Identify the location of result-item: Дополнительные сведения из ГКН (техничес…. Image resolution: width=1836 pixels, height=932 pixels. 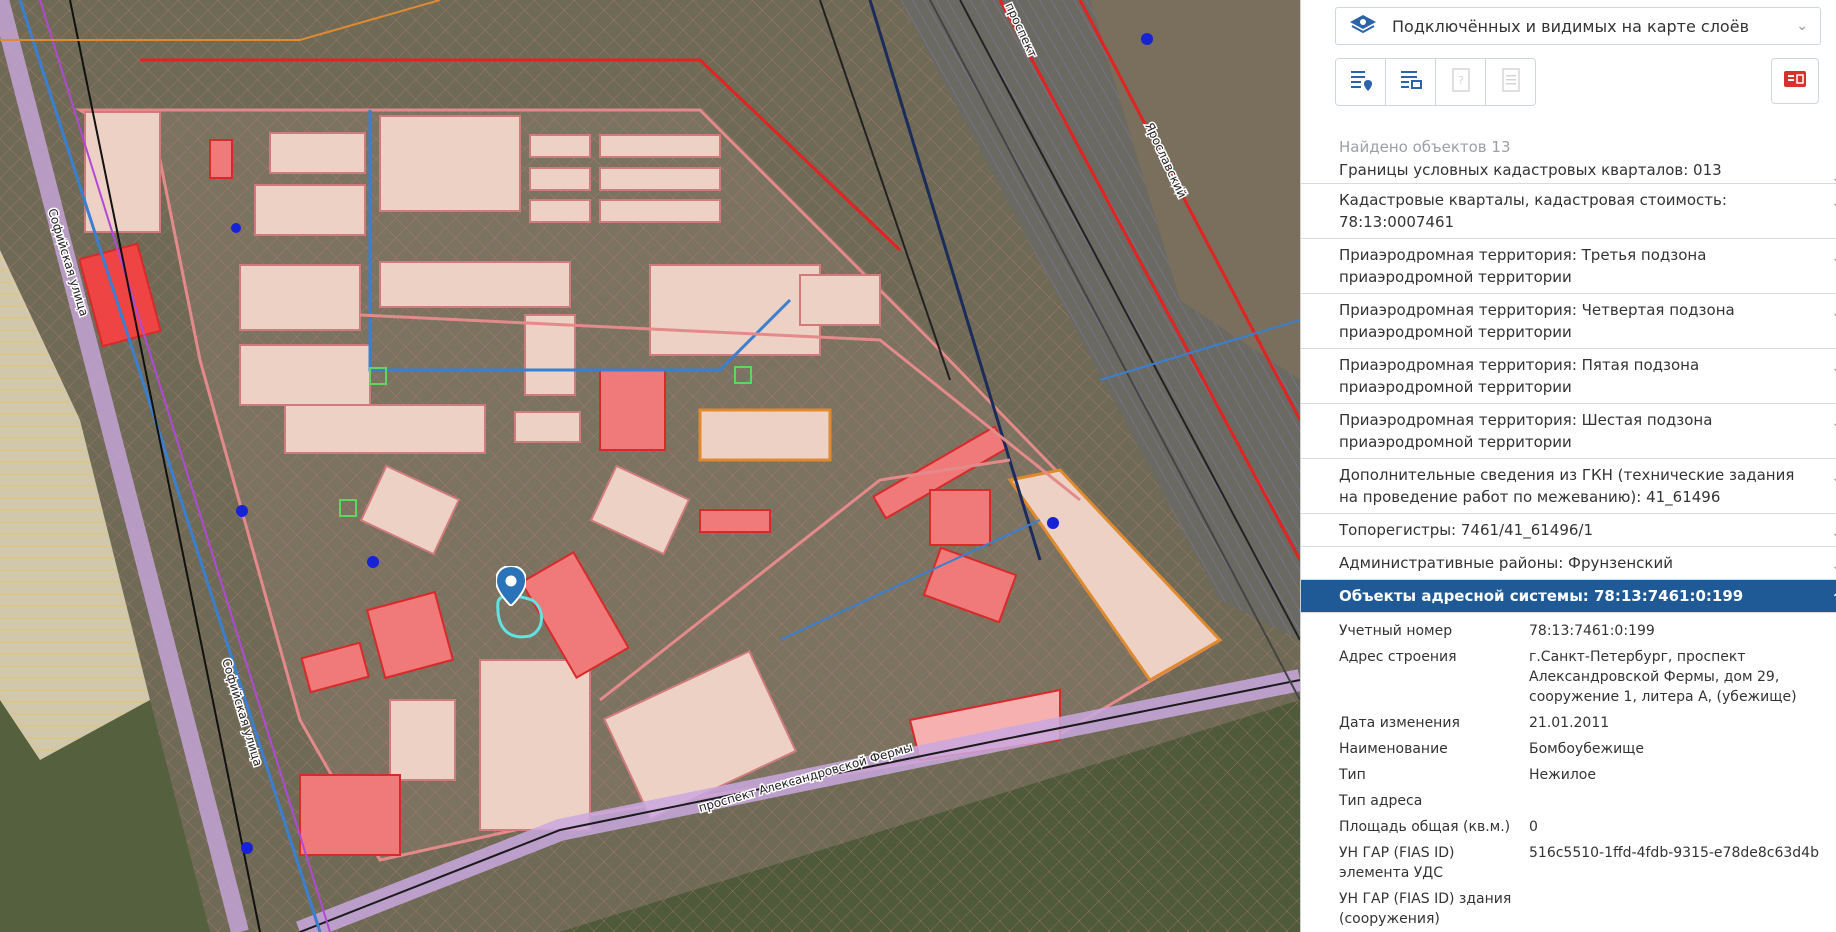
(1568, 486).